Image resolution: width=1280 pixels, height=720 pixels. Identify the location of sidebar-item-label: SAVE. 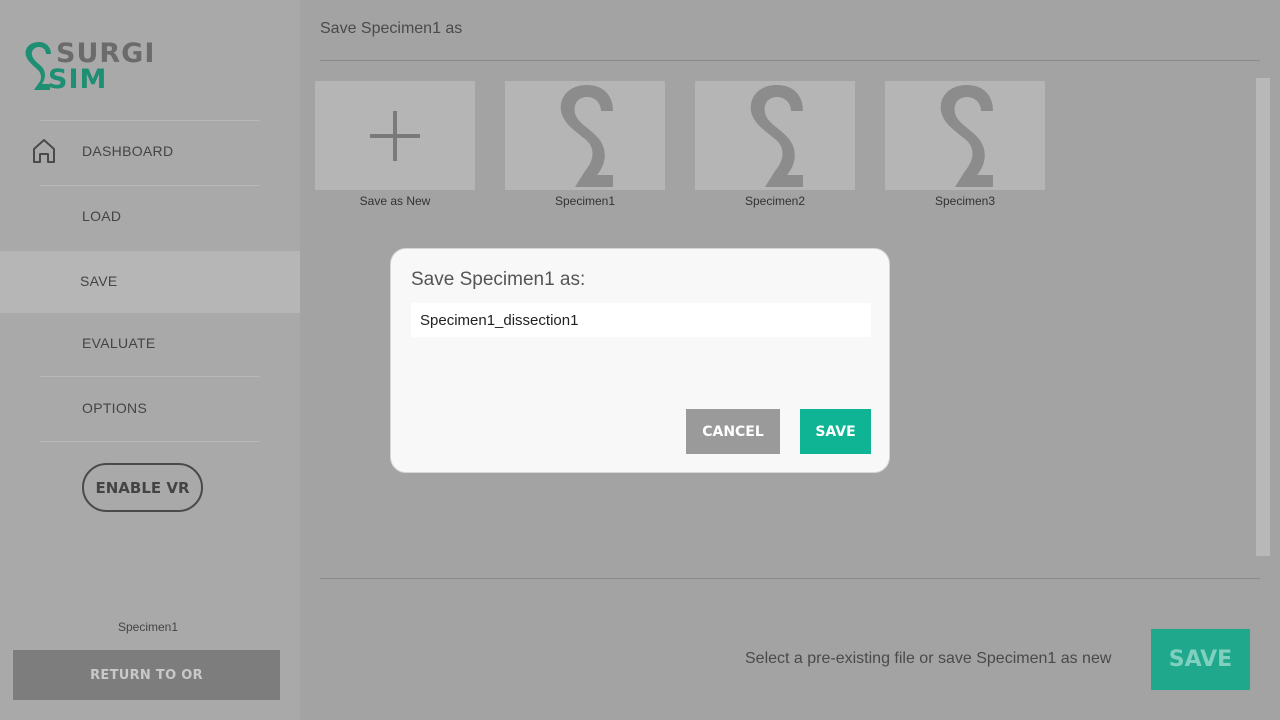
(99, 281).